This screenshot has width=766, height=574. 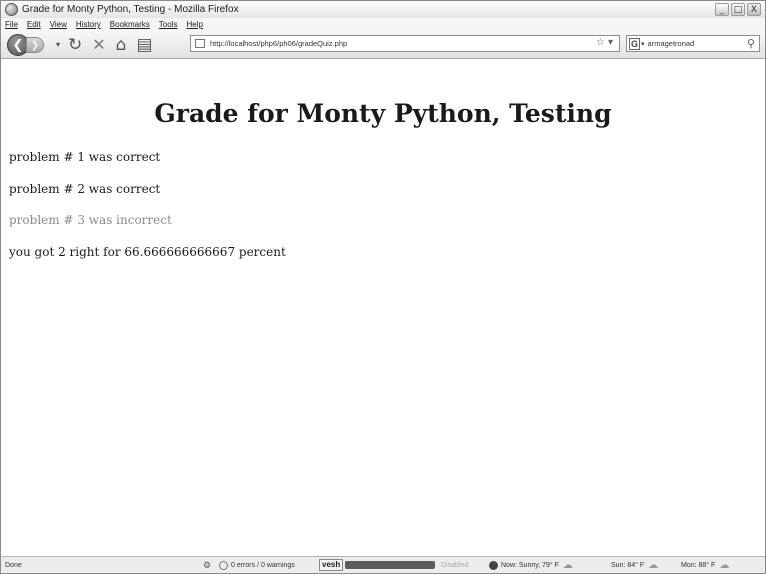 I want to click on weather-mon: Mon: 88° F ☁, so click(x=705, y=565).